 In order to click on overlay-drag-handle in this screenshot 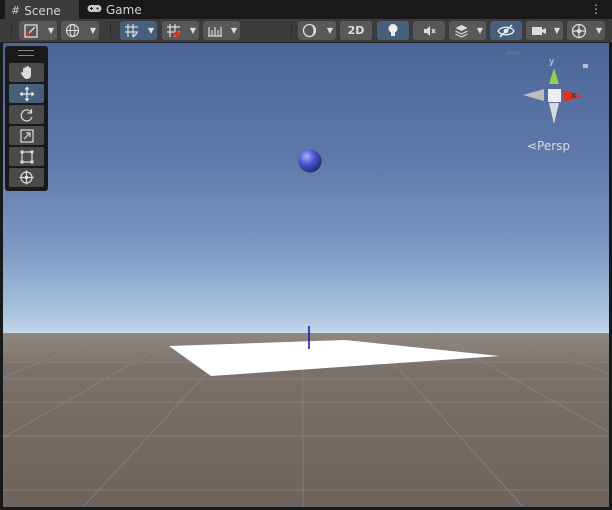, I will do `click(26, 53)`.